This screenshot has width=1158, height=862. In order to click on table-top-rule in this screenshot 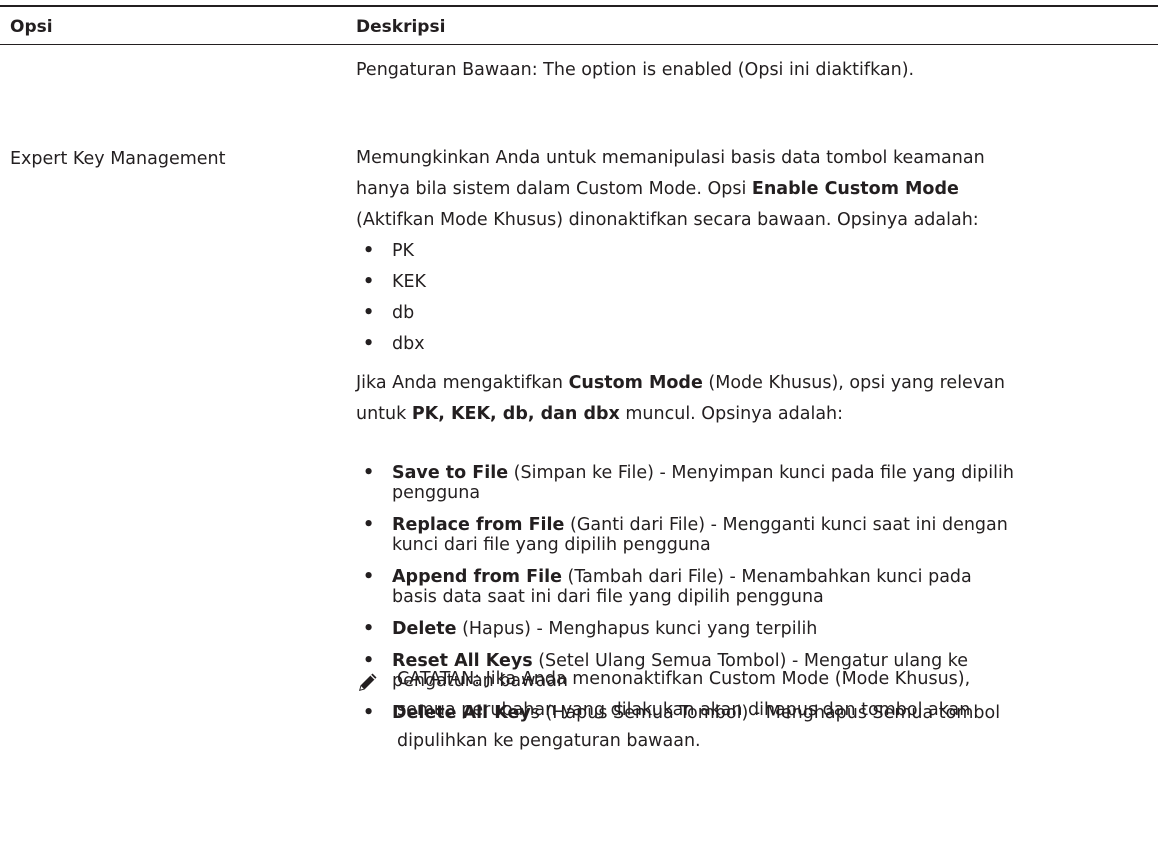, I will do `click(579, 6)`.